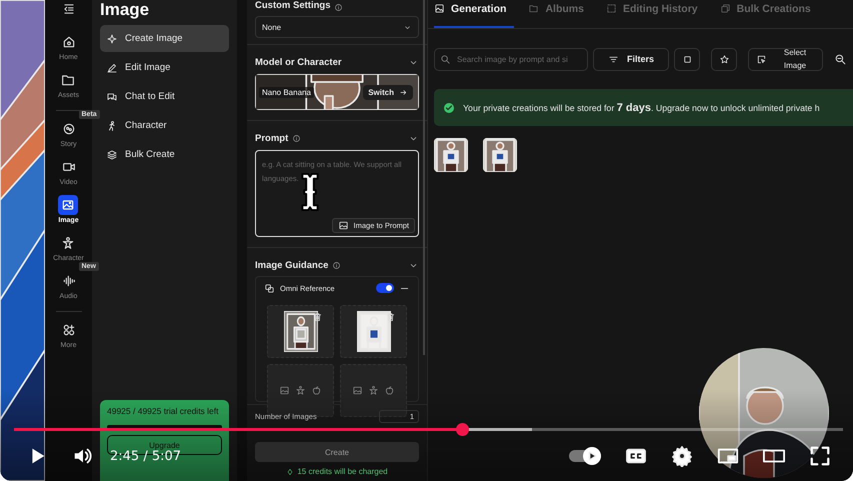 The image size is (853, 481). What do you see at coordinates (164, 154) in the screenshot?
I see `nav-item: Bulk Create` at bounding box center [164, 154].